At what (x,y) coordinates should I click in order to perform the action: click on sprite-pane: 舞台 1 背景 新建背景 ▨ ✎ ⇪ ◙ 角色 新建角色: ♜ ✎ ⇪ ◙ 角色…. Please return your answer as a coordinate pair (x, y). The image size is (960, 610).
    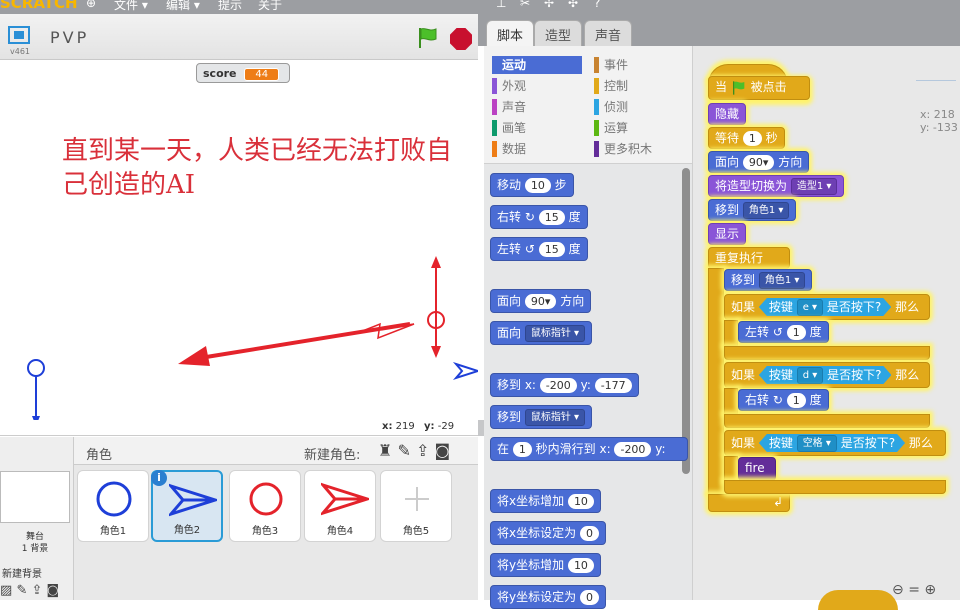
    Looking at the image, I should click on (239, 518).